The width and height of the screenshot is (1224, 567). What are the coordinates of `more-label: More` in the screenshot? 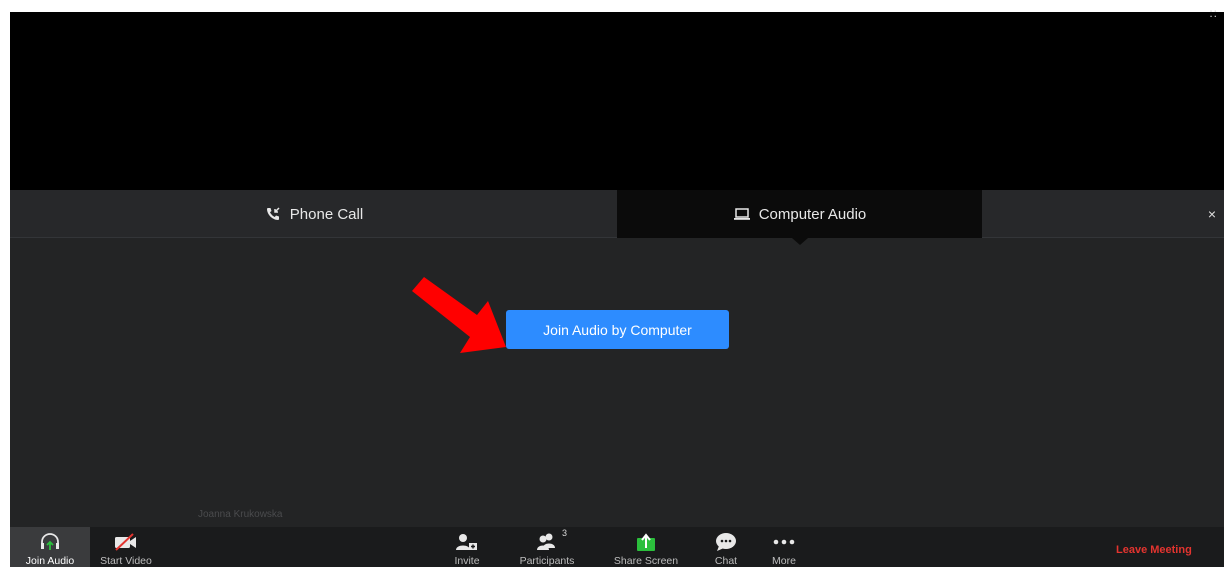 It's located at (784, 561).